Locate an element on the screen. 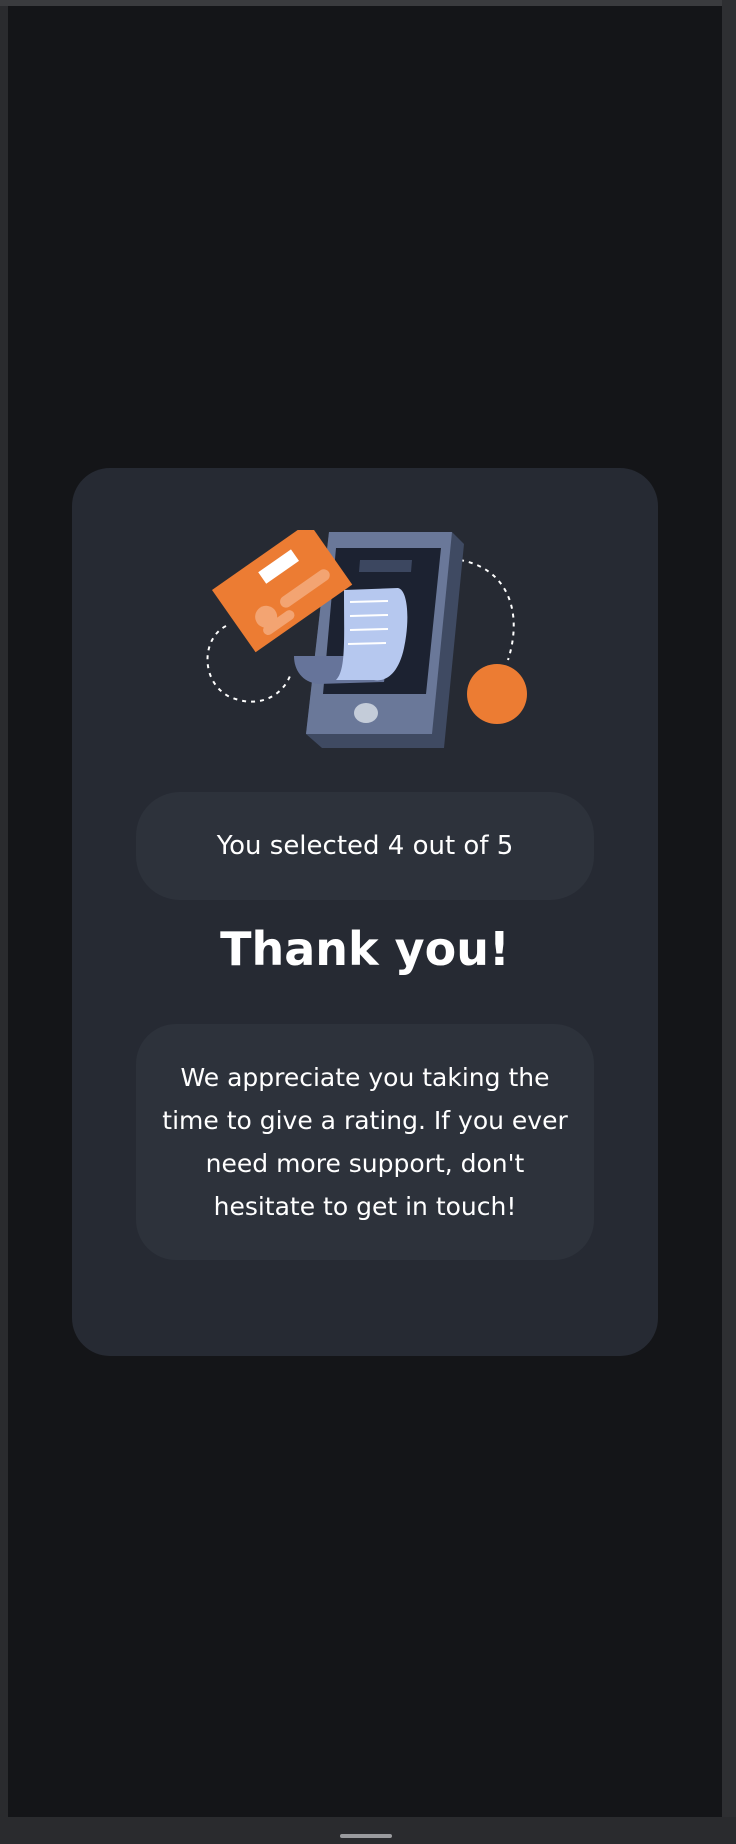 The image size is (736, 1844). phone-home-button is located at coordinates (366, 713).